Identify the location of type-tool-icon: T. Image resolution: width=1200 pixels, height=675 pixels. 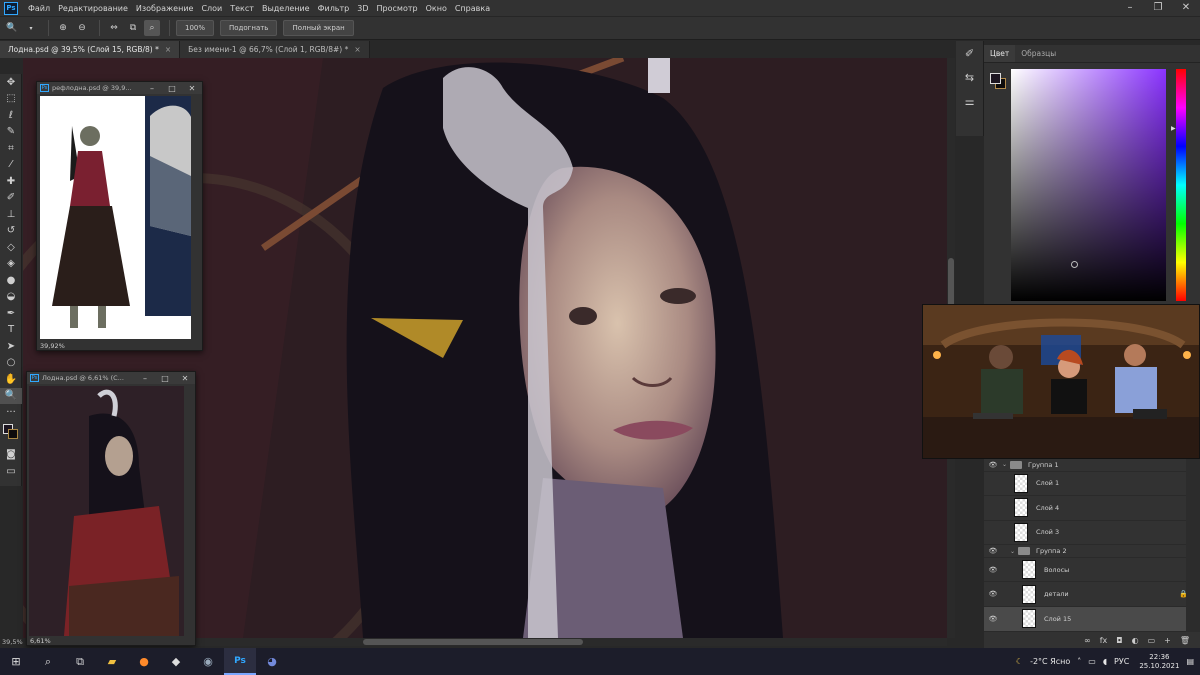
(11, 330).